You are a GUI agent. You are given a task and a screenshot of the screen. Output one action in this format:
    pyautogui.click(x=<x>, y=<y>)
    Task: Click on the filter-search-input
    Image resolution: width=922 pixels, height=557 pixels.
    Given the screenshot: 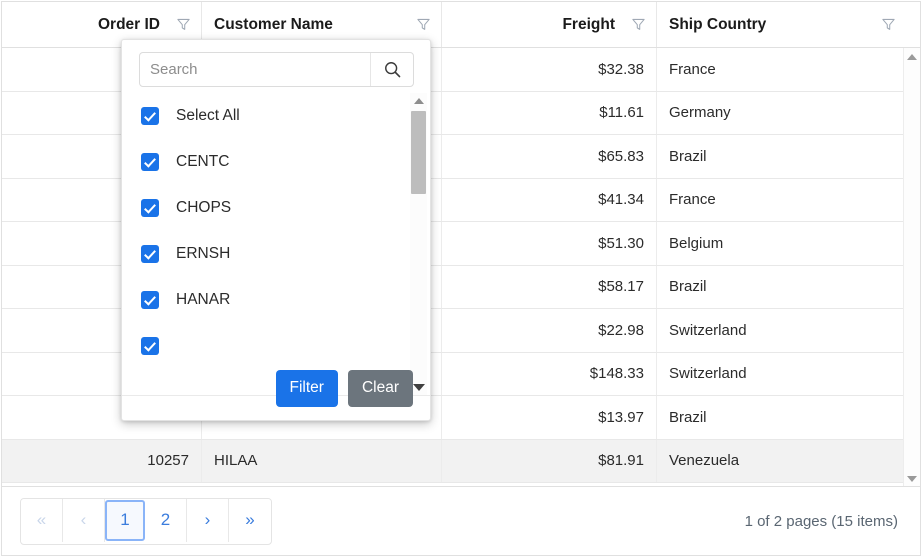 What is the action you would take?
    pyautogui.click(x=255, y=69)
    